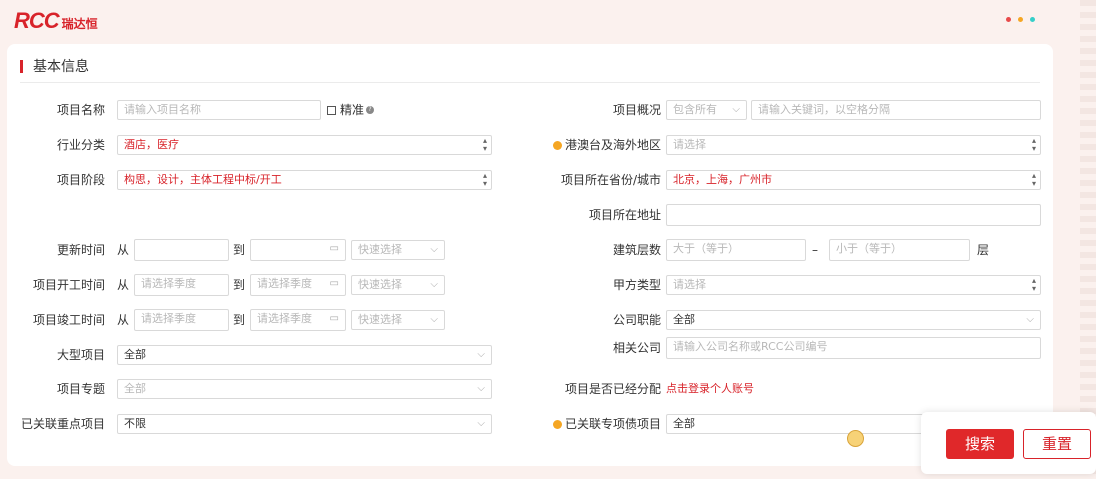 The width and height of the screenshot is (1096, 479). I want to click on province-label: 项目所在省份/城市, so click(610, 180).